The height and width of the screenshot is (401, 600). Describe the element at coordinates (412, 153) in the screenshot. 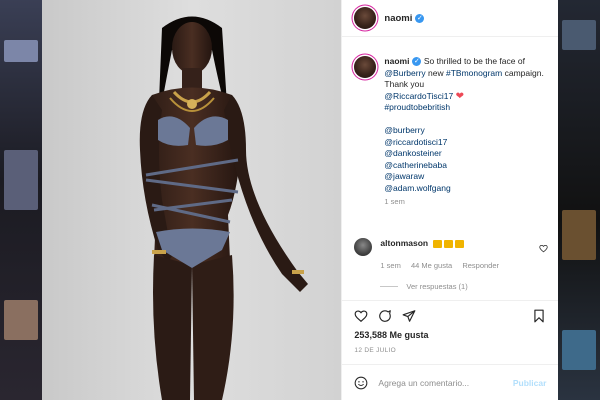

I see `tag-link: @dankosteiner` at that location.